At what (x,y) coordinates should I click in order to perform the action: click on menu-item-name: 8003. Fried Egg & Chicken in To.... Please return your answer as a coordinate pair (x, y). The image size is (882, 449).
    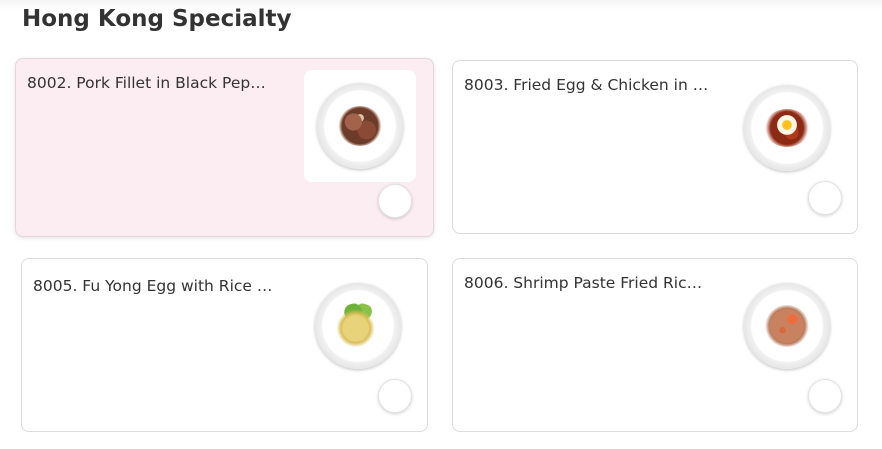
    Looking at the image, I should click on (586, 85).